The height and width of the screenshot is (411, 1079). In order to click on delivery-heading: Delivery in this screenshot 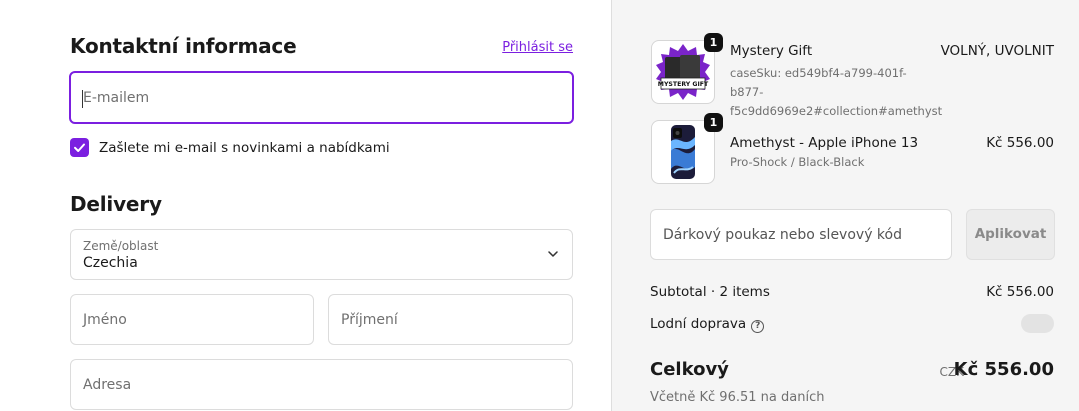, I will do `click(116, 204)`.